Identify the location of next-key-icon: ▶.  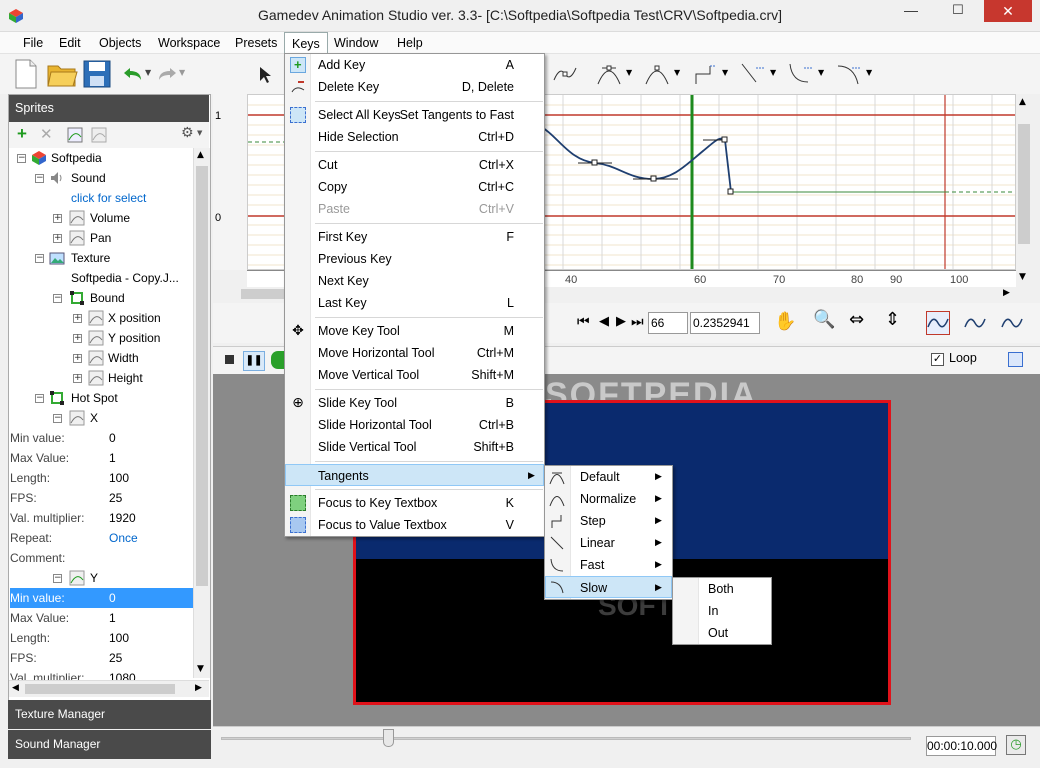
(621, 321).